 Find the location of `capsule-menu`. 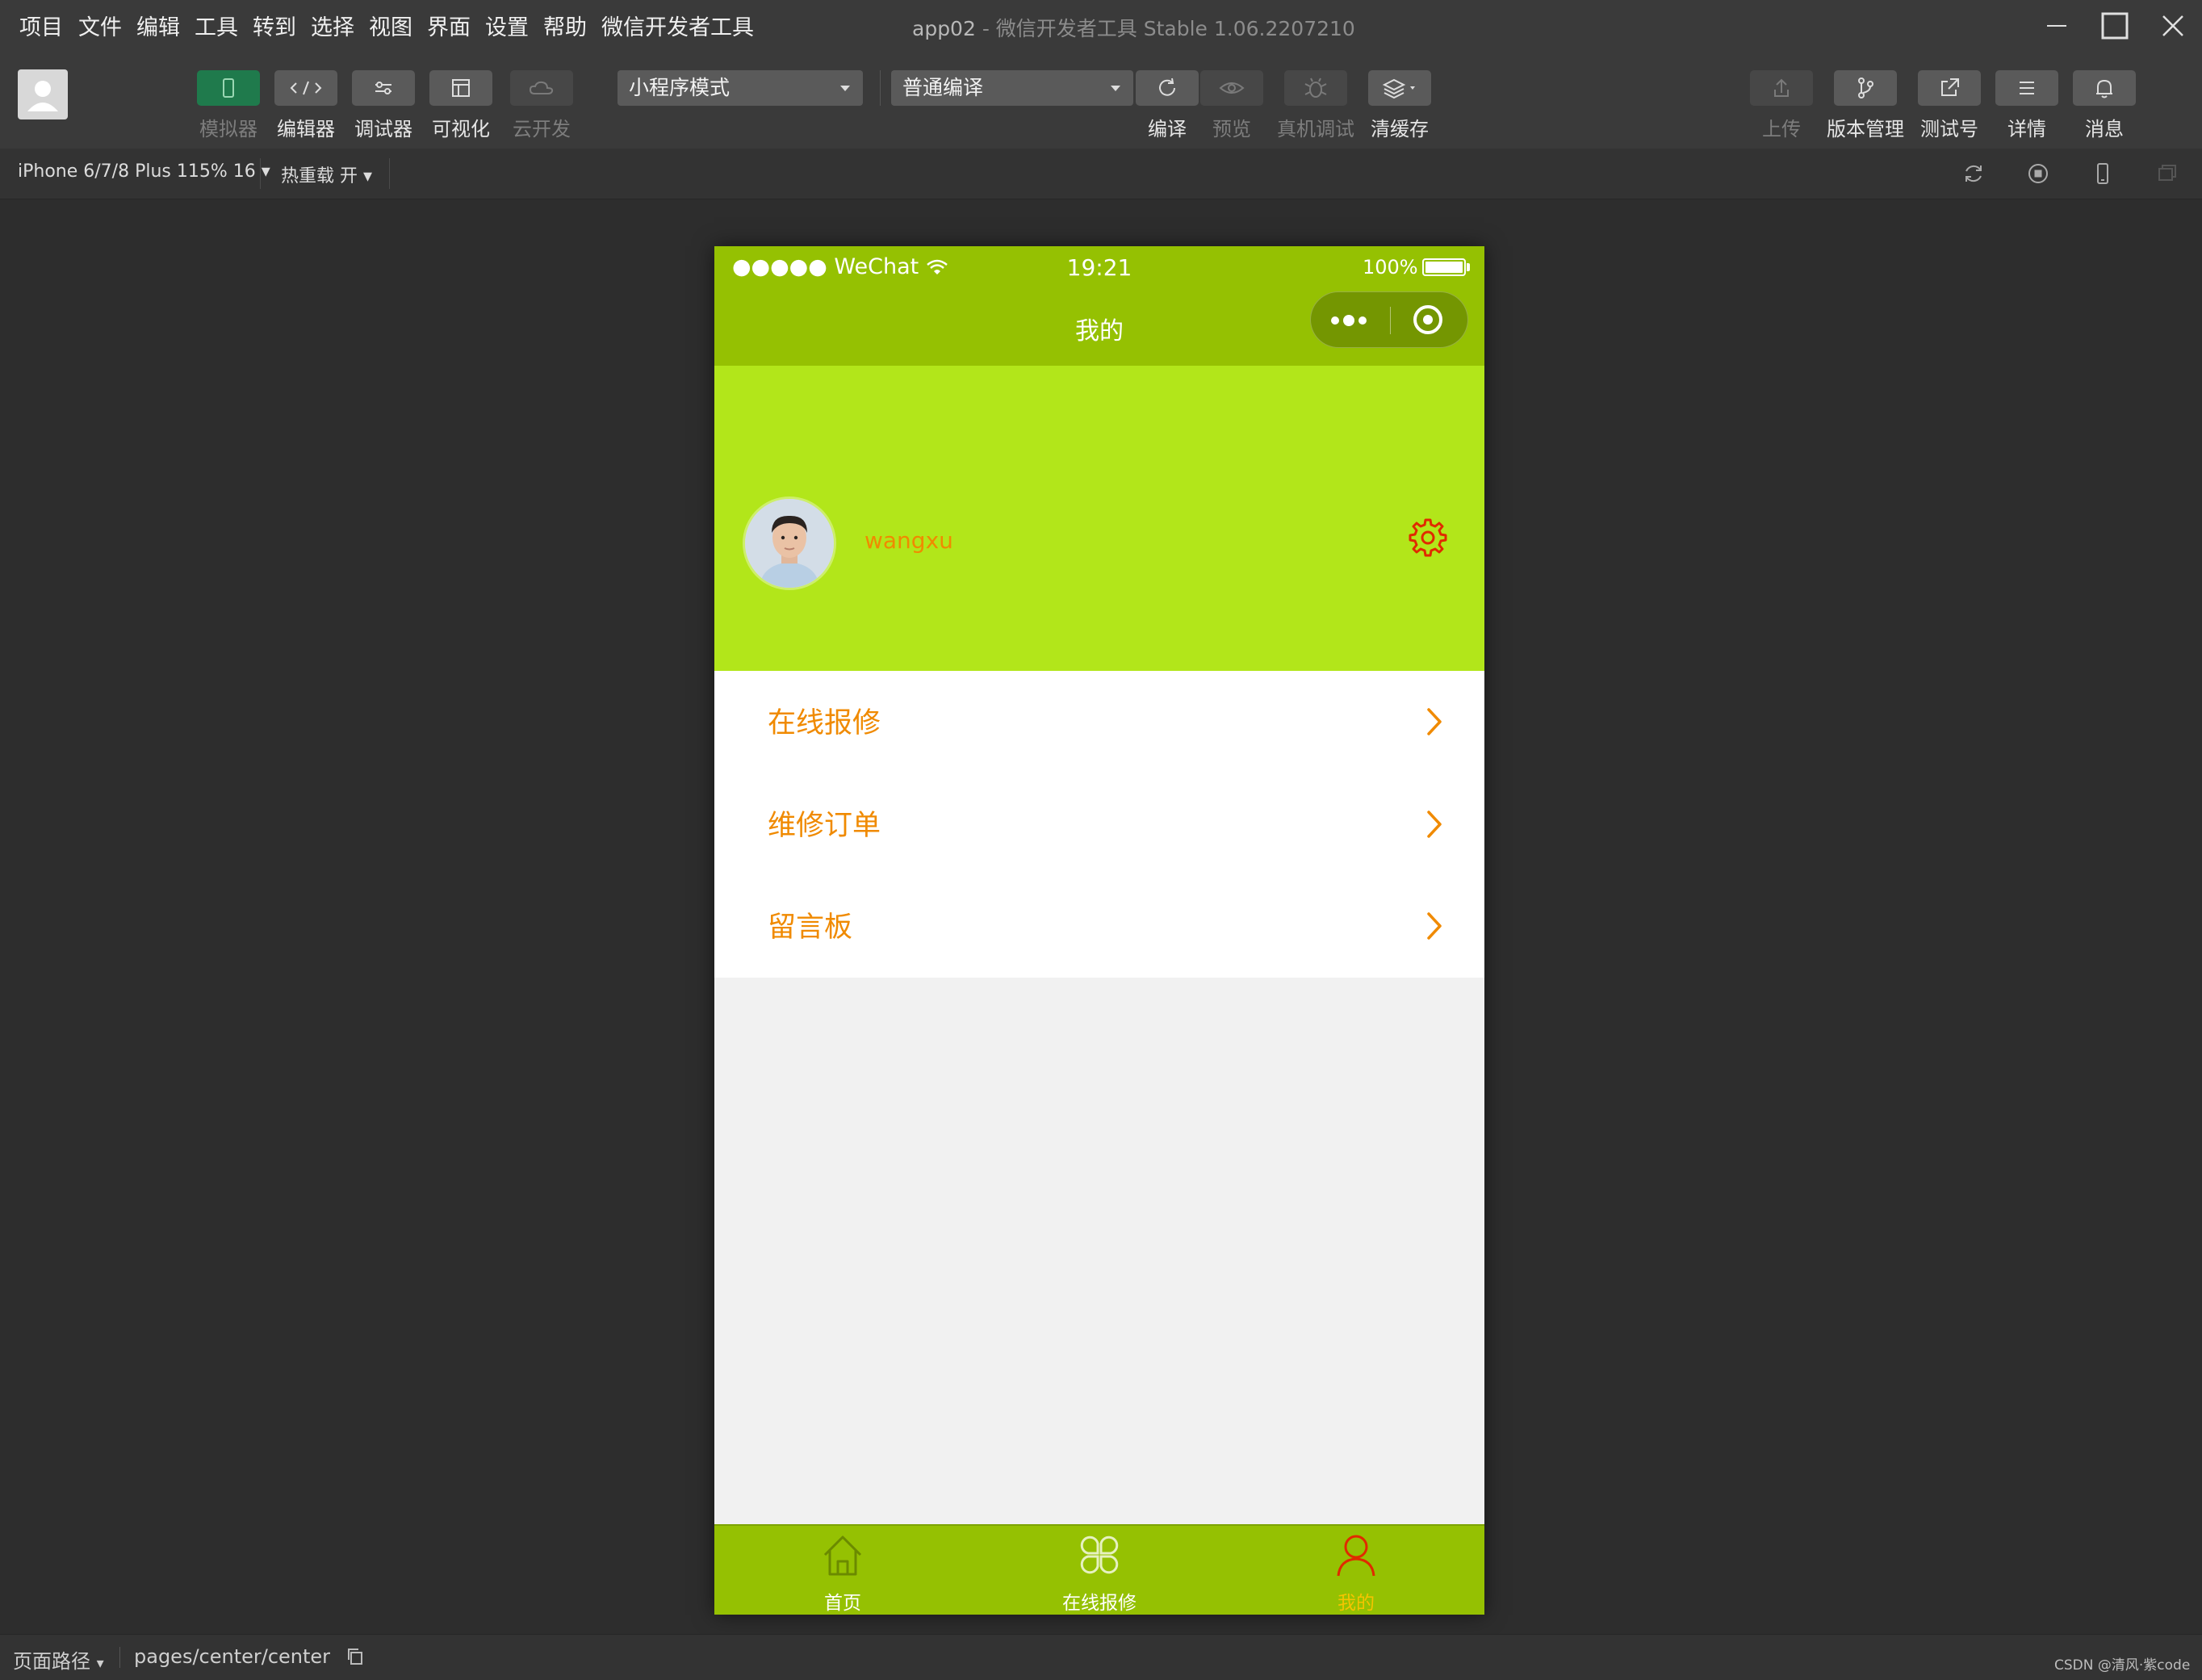

capsule-menu is located at coordinates (1389, 319).